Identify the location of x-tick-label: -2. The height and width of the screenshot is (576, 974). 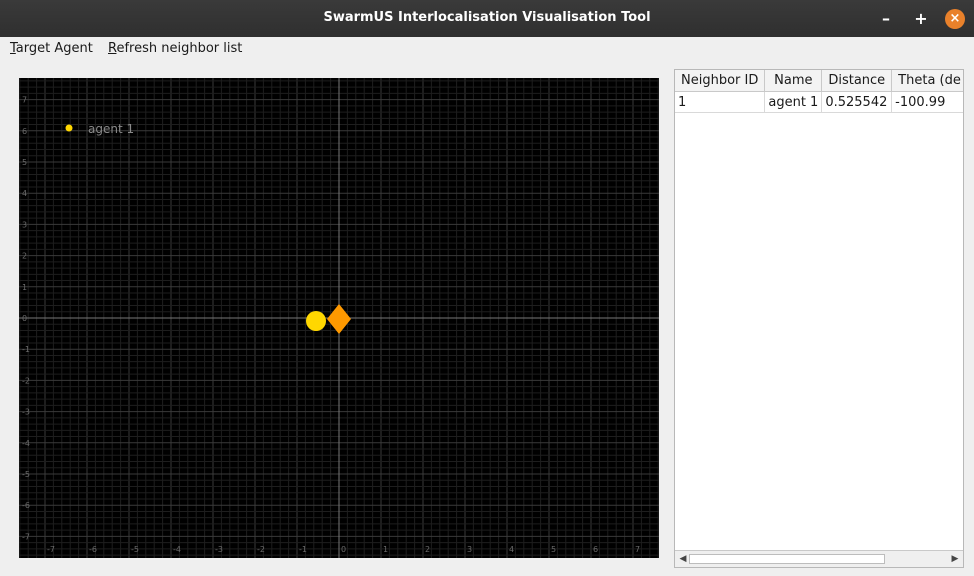
(261, 549).